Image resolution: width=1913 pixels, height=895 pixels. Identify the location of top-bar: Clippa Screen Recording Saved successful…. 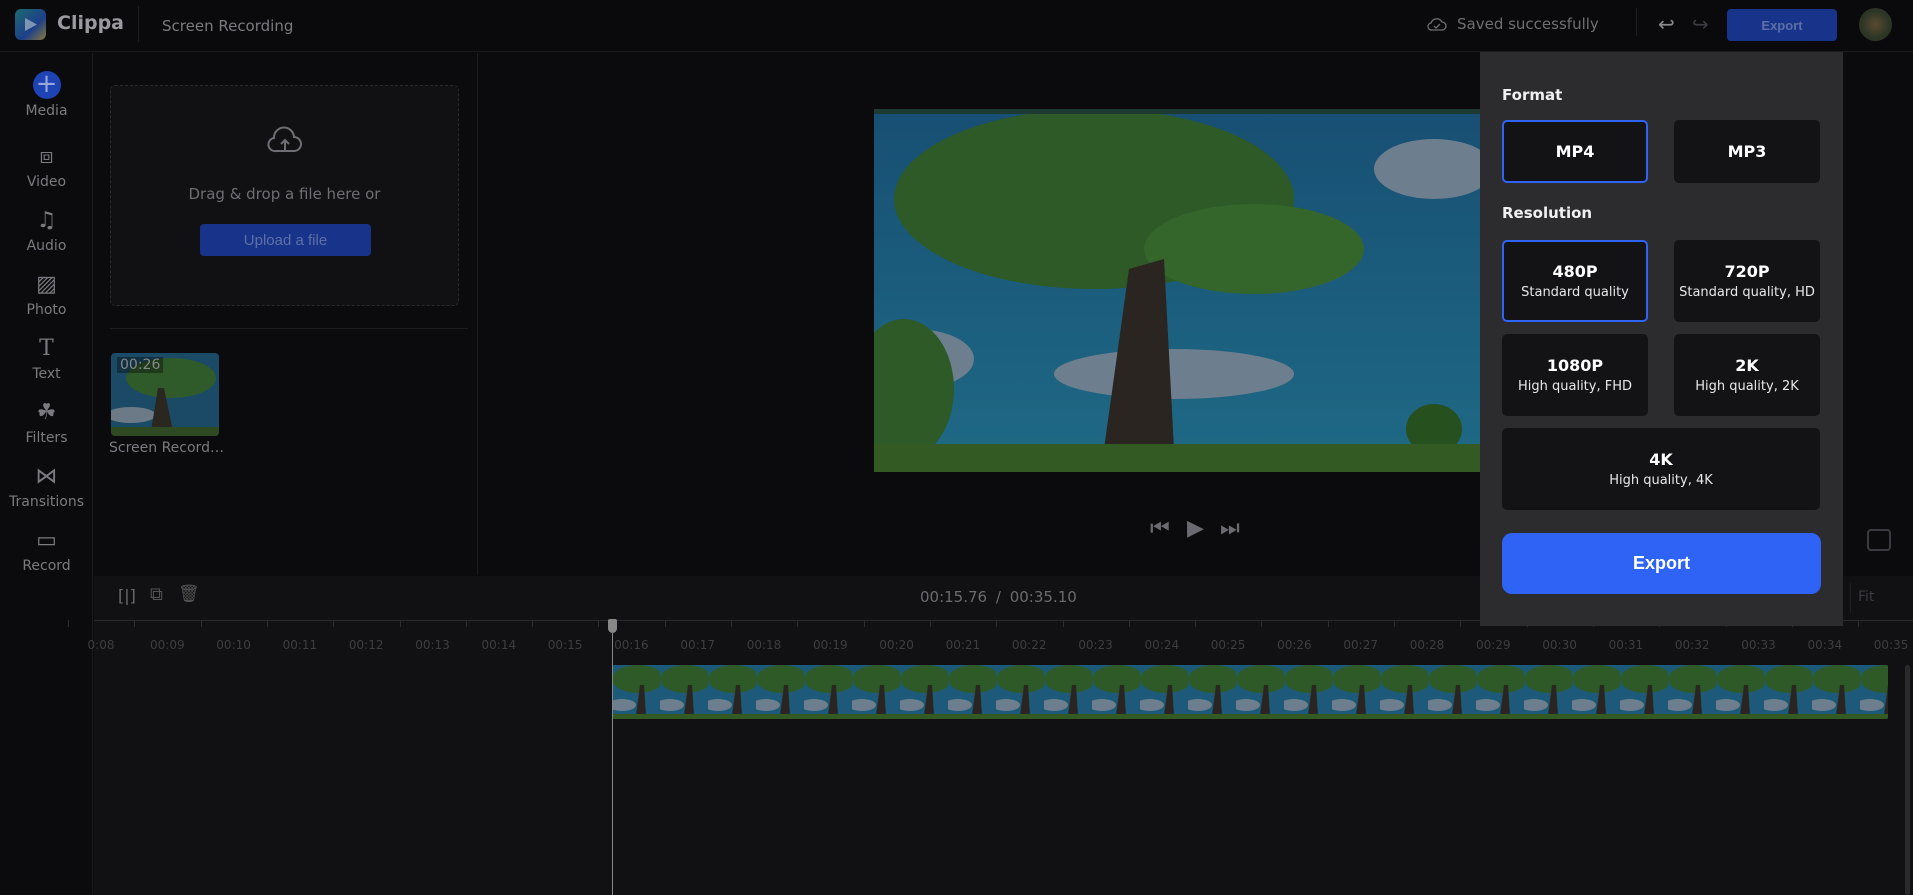
(956, 26).